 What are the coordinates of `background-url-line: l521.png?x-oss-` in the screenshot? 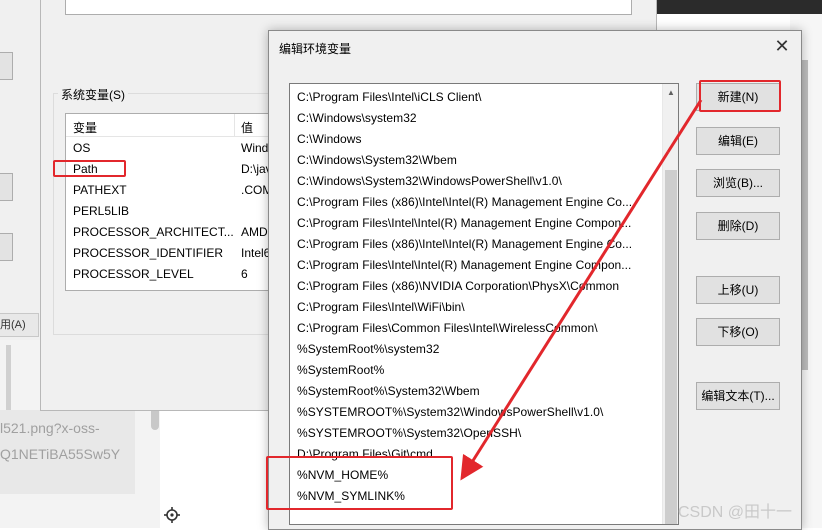 It's located at (50, 428).